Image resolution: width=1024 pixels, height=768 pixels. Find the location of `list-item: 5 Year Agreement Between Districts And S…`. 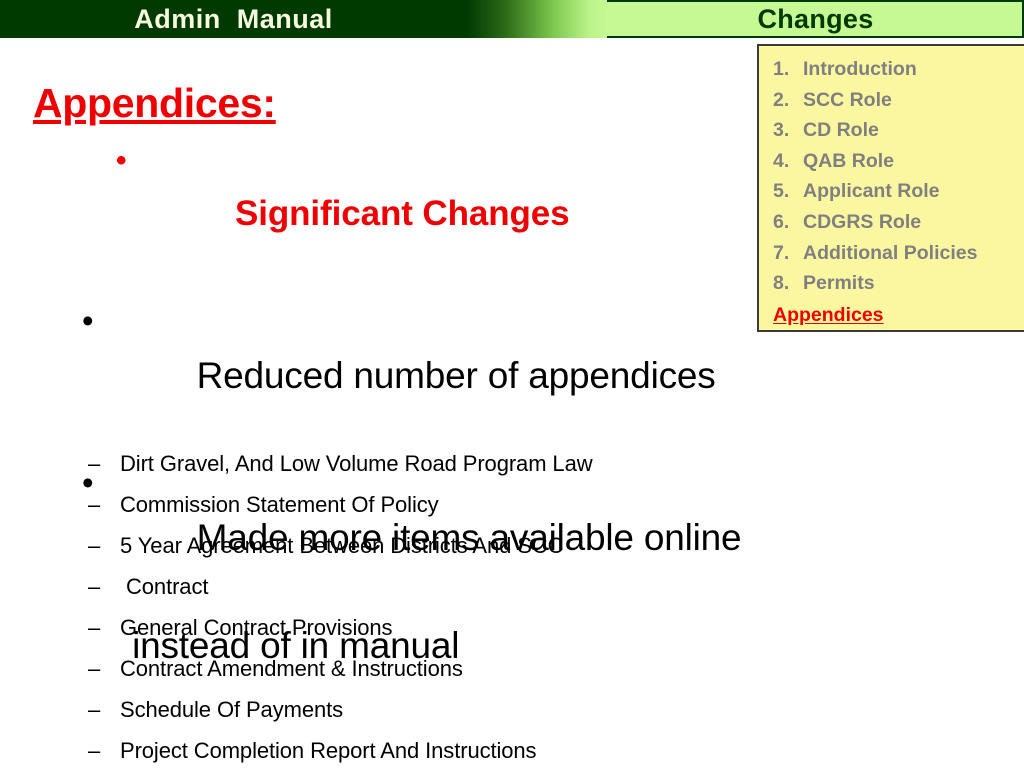

list-item: 5 Year Agreement Between Districts And S… is located at coordinates (528, 545).